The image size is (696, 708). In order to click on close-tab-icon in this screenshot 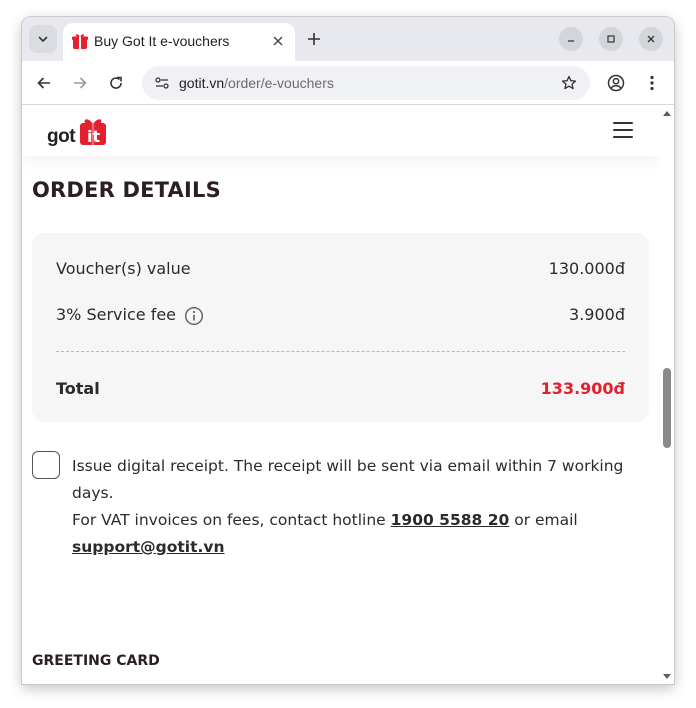, I will do `click(278, 41)`.